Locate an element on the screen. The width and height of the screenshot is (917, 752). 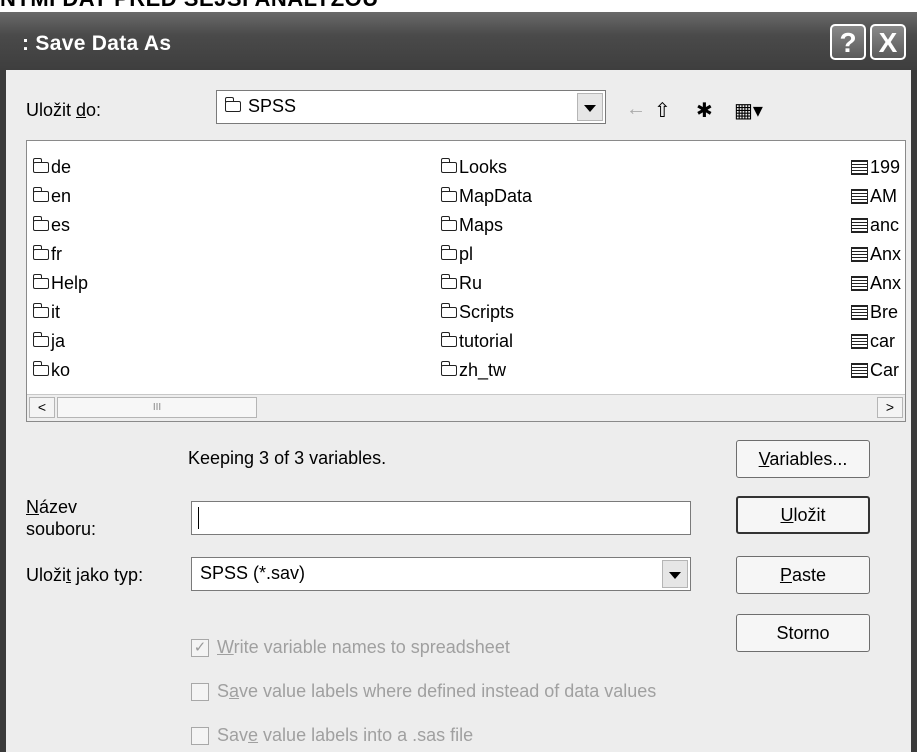
list-item: Car is located at coordinates (876, 370).